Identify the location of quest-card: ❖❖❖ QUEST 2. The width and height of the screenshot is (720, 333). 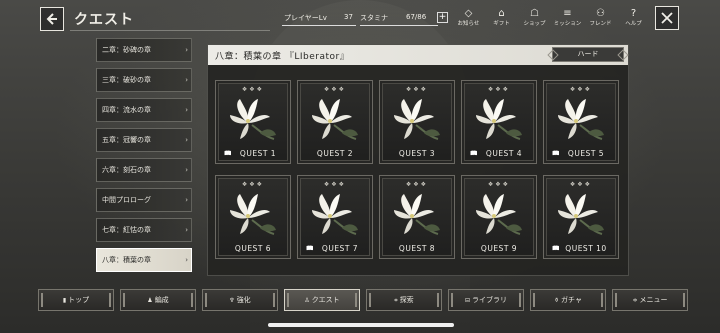
(335, 122).